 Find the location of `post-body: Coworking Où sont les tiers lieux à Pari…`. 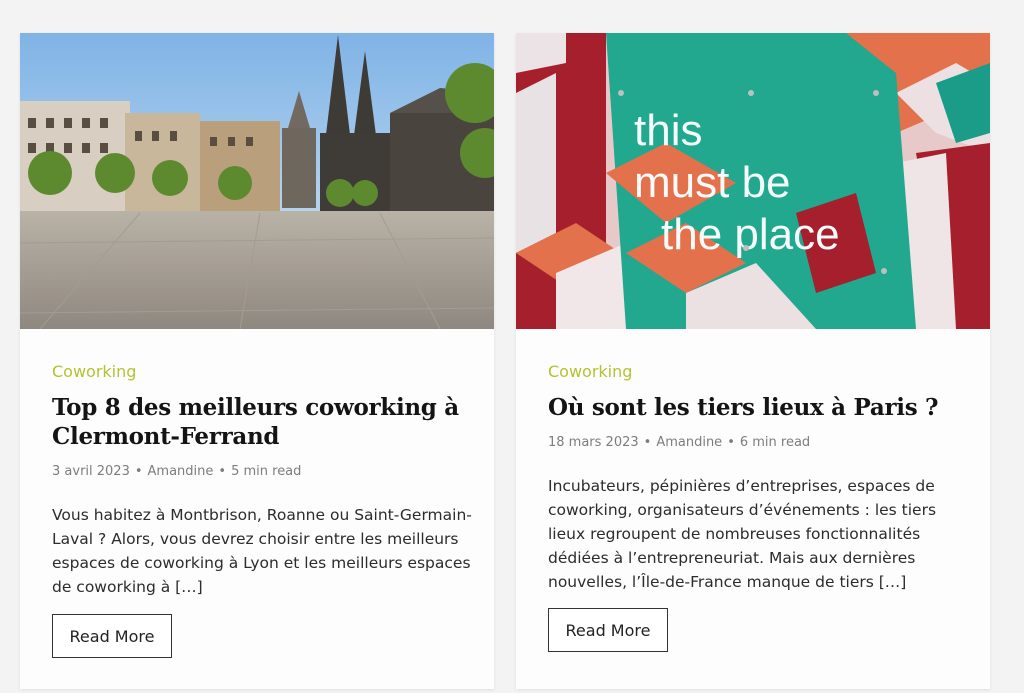

post-body: Coworking Où sont les tiers lieux à Pari… is located at coordinates (758, 483).